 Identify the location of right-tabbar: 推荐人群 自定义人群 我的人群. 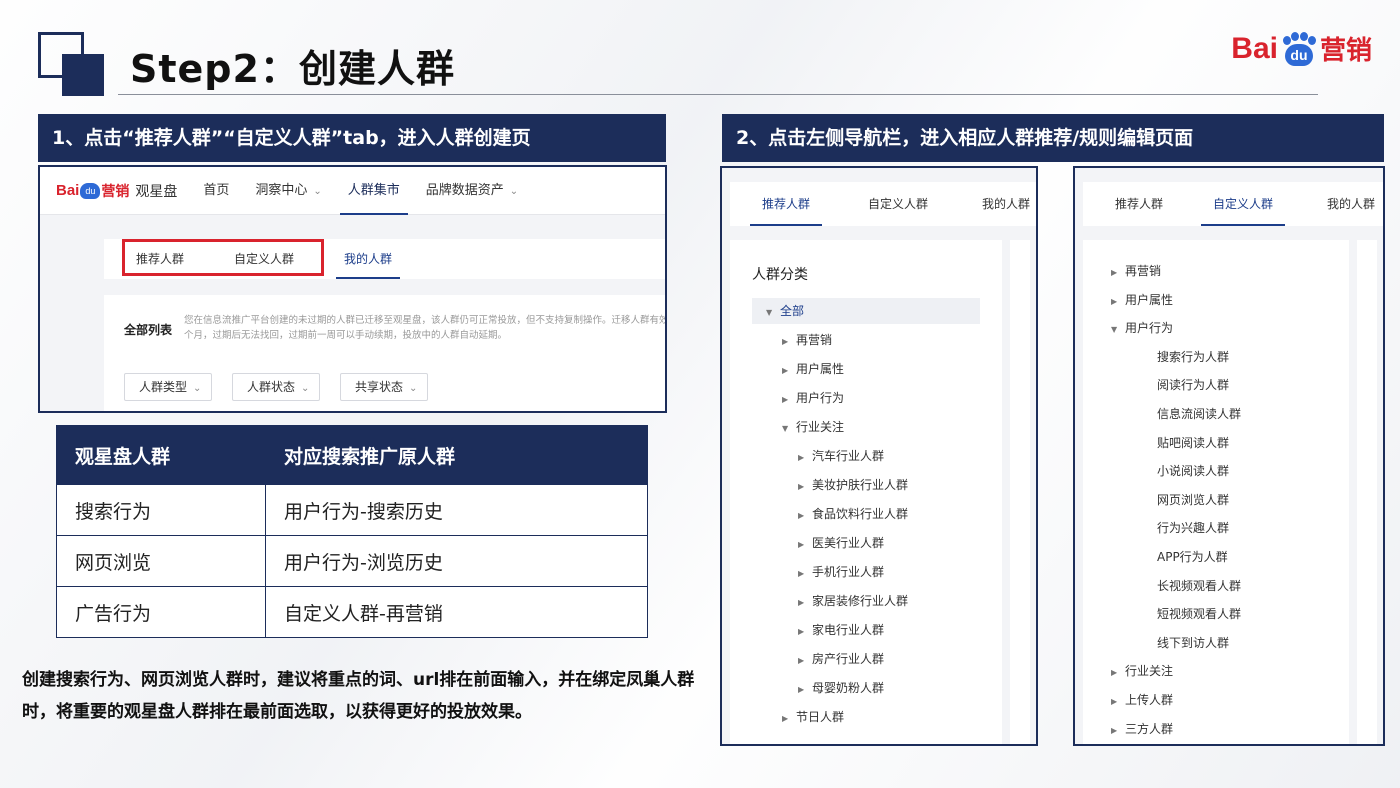
(1233, 204).